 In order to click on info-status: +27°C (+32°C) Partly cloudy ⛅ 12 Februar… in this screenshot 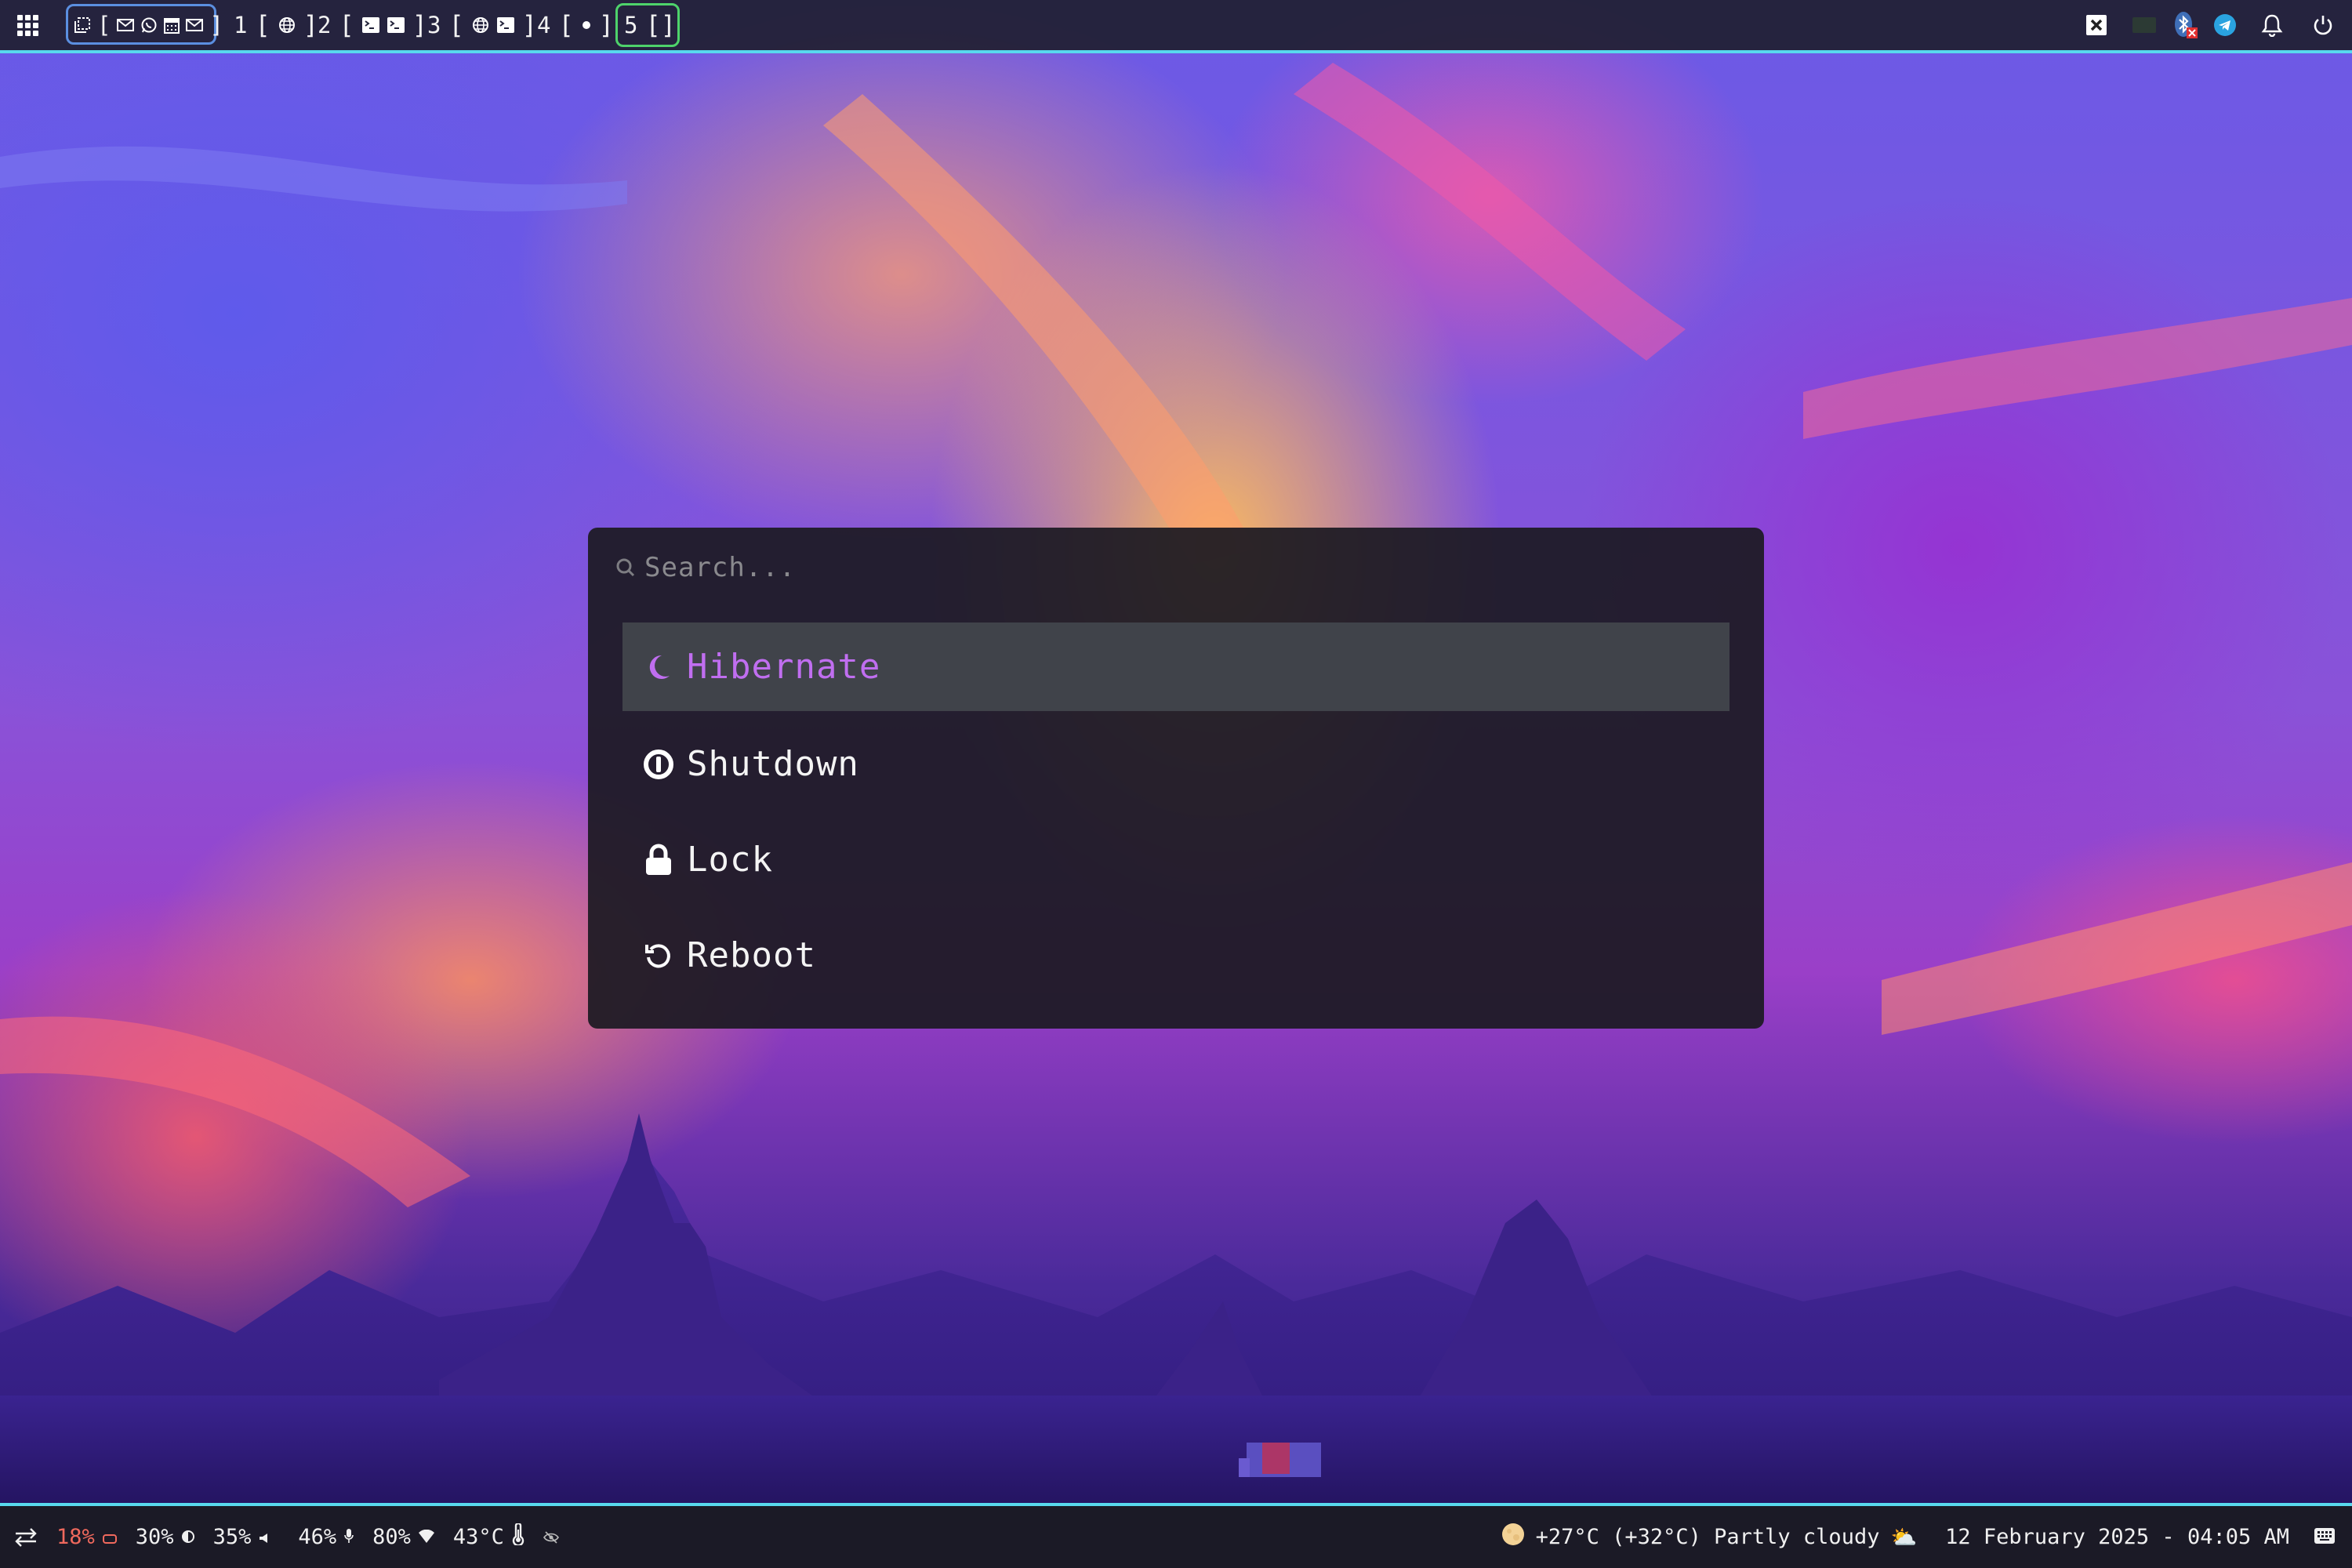, I will do `click(1918, 1537)`.